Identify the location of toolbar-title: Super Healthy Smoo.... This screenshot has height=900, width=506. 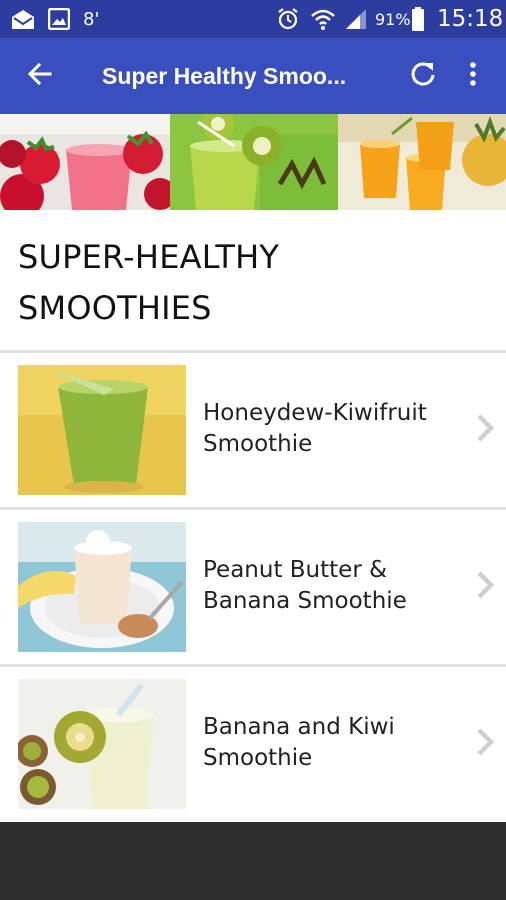
(224, 75).